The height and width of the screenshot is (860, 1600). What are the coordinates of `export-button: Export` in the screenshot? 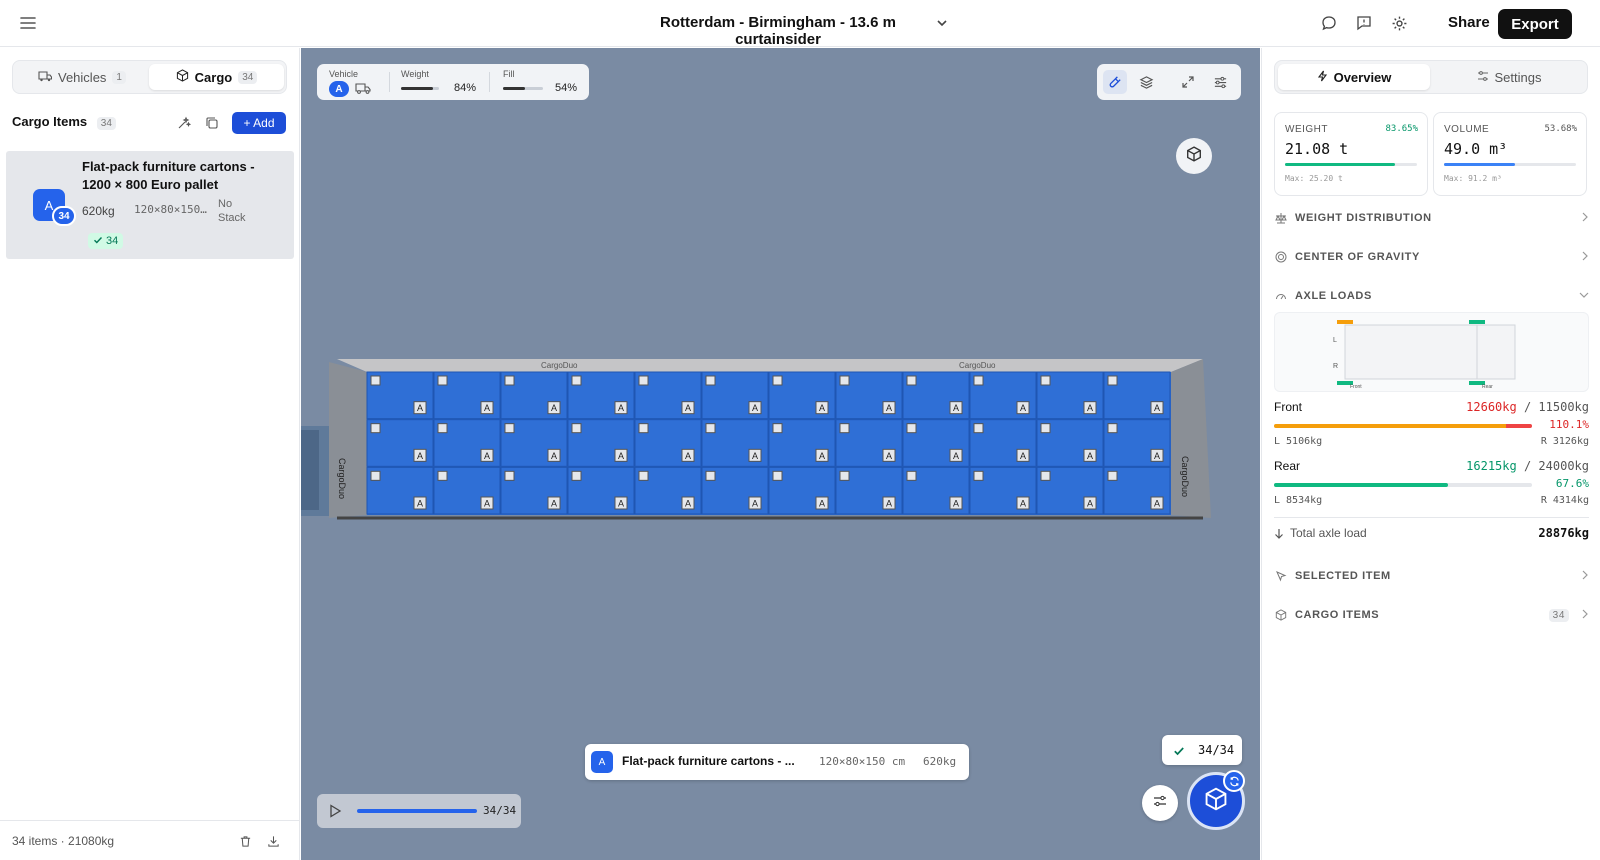 It's located at (1535, 24).